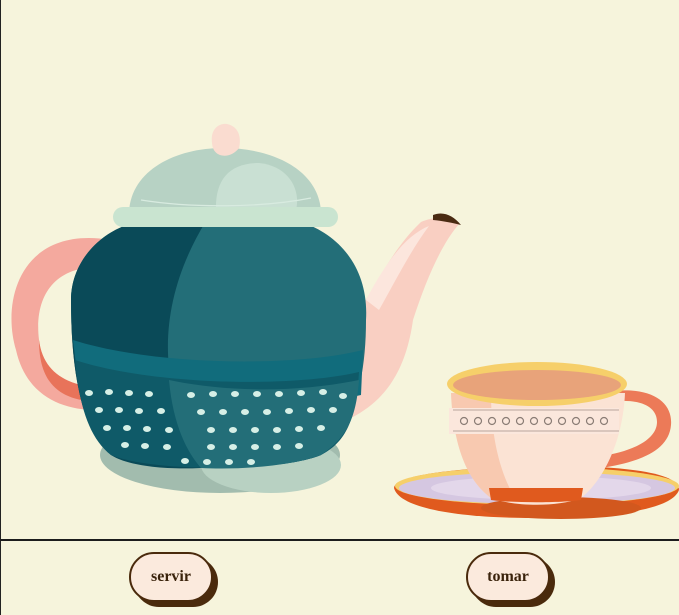  I want to click on servir-button: servir, so click(171, 577).